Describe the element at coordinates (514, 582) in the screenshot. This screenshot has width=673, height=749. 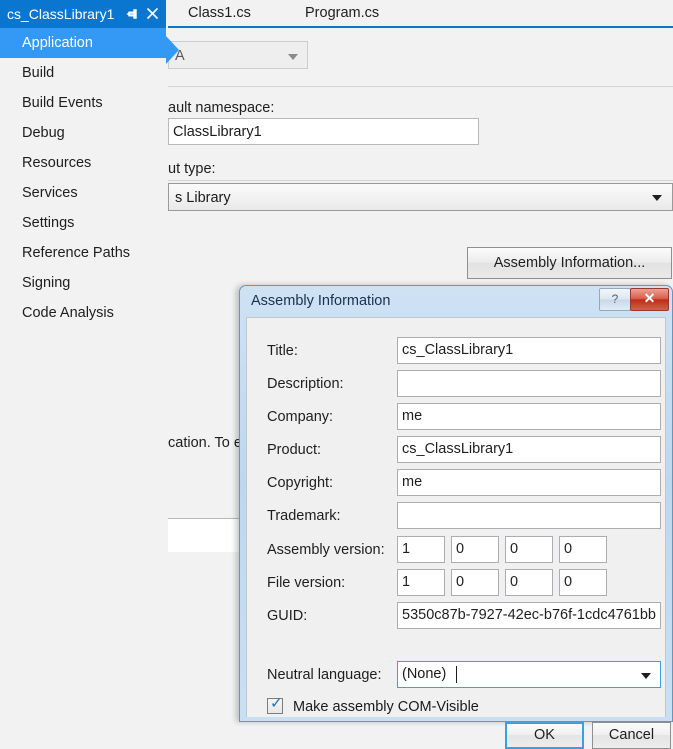
I see `file-version-build-value: 0` at that location.